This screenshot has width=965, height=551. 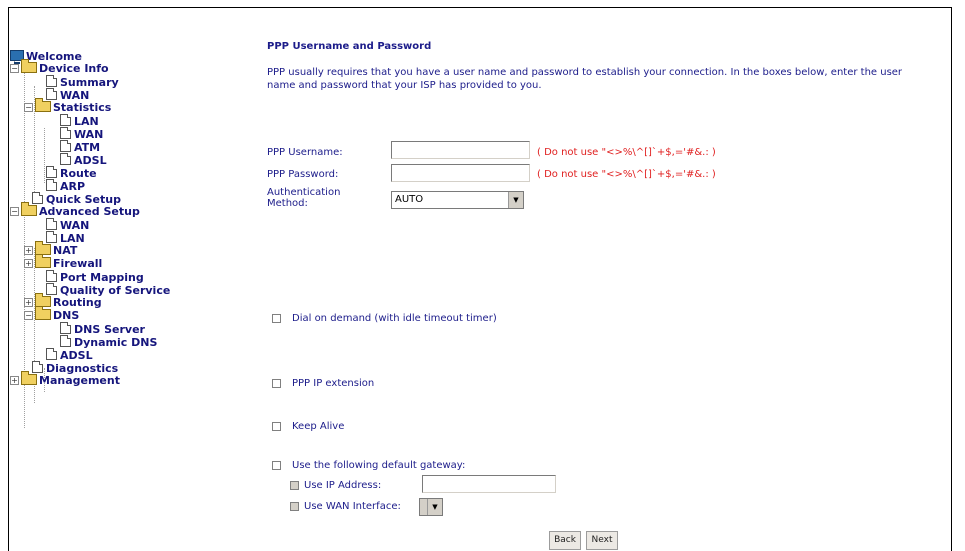 I want to click on sidebar-item-dns-server: DNS Server, so click(x=102, y=329).